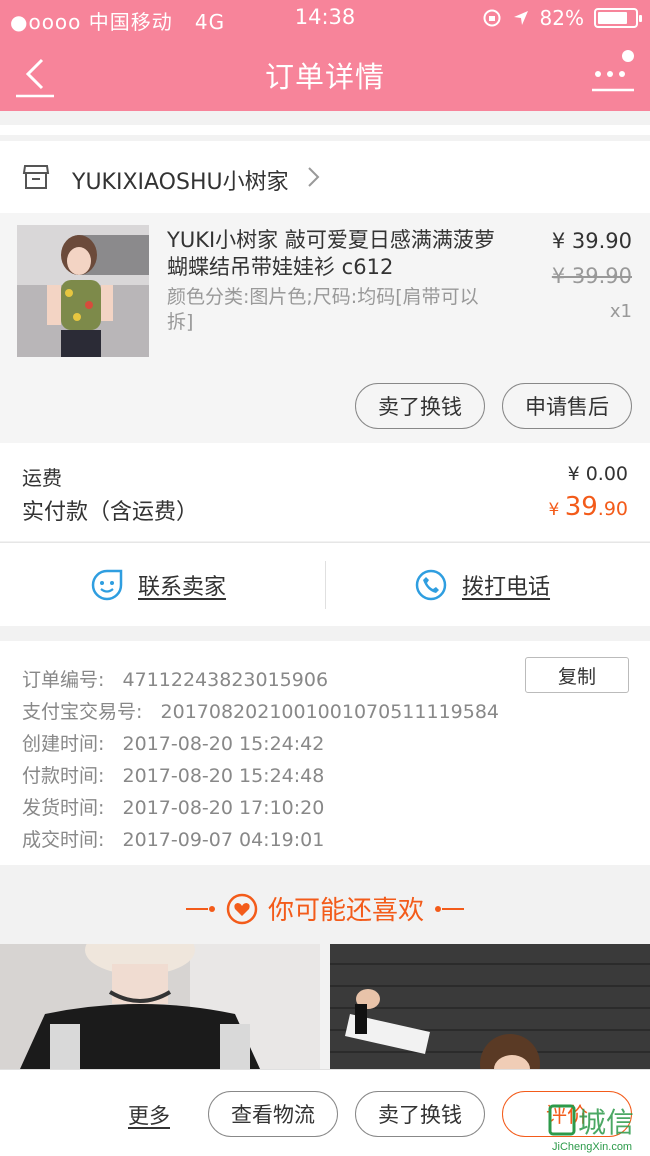 This screenshot has width=650, height=1156. What do you see at coordinates (597, 474) in the screenshot?
I see `shipping-value: ¥ 0.00` at bounding box center [597, 474].